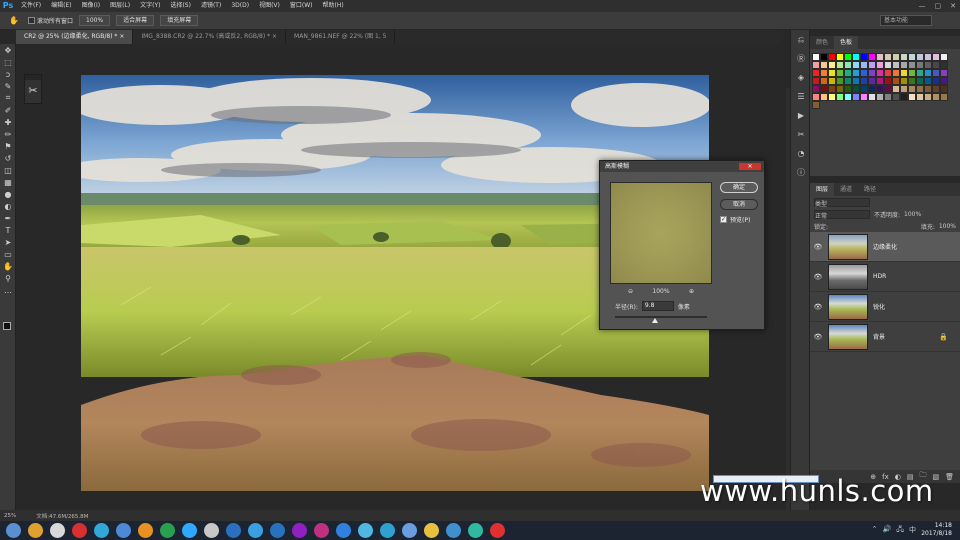 This screenshot has width=960, height=540. What do you see at coordinates (822, 42) in the screenshot?
I see `tab-color: 颜色` at bounding box center [822, 42].